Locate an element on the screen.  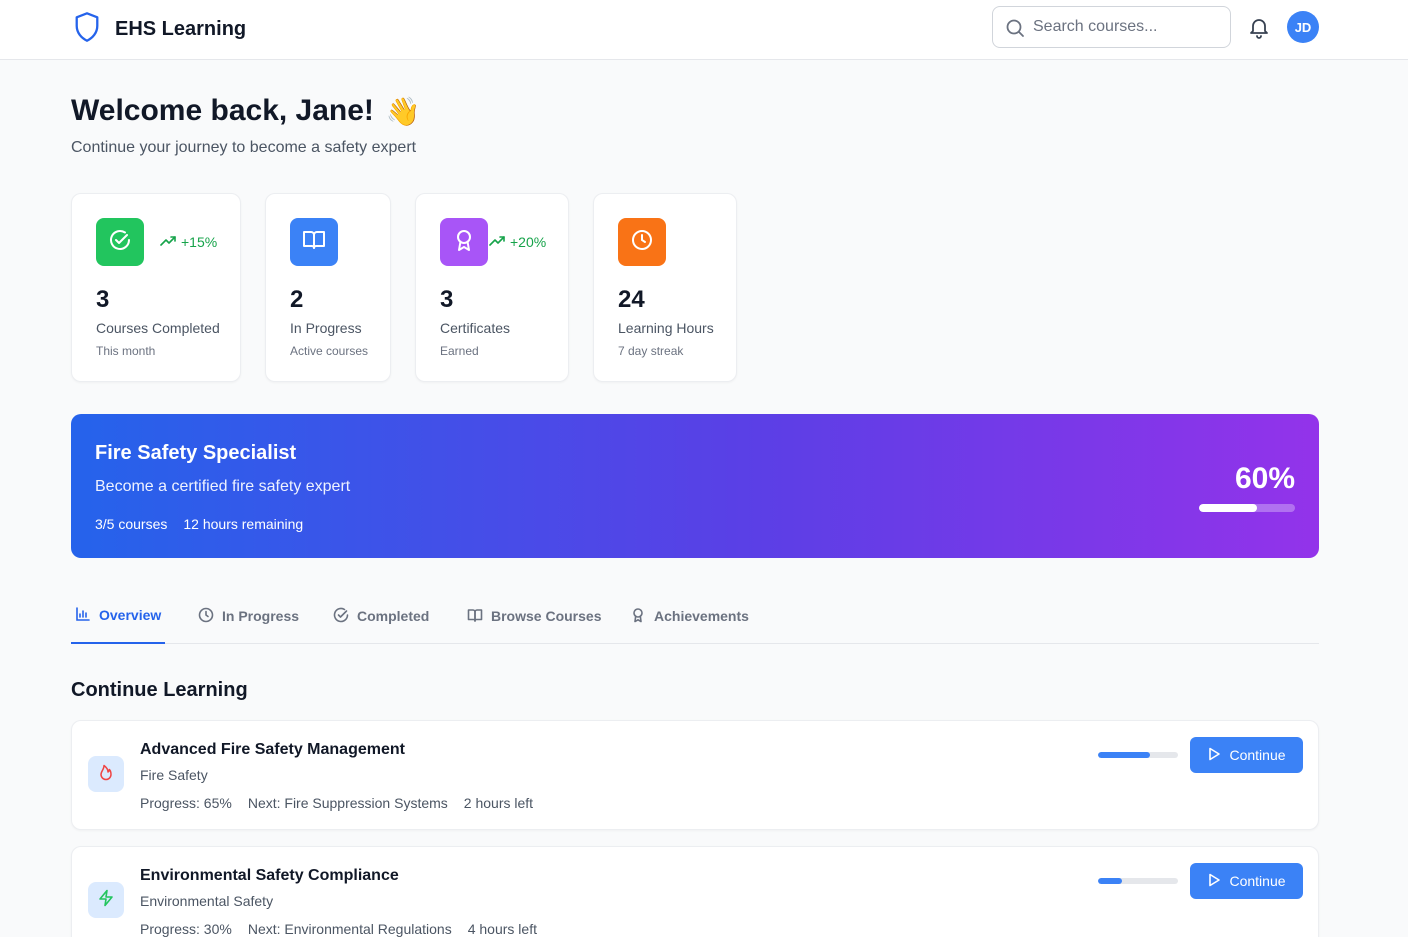
page-title: Welcome back, Jane! 👋 is located at coordinates (246, 111).